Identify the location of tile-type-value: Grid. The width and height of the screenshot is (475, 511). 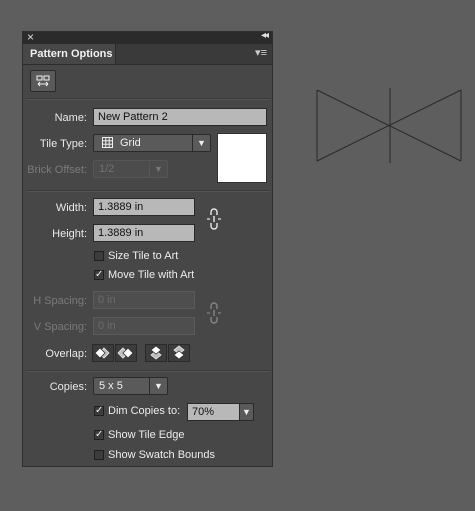
(130, 143).